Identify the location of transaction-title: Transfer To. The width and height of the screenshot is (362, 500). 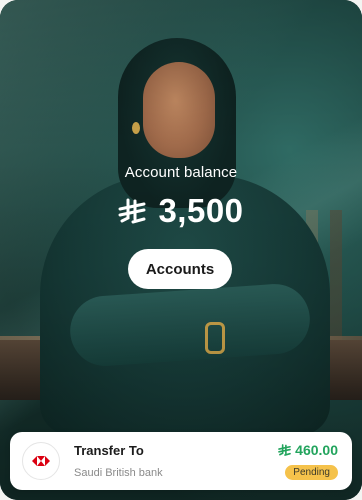
(109, 450).